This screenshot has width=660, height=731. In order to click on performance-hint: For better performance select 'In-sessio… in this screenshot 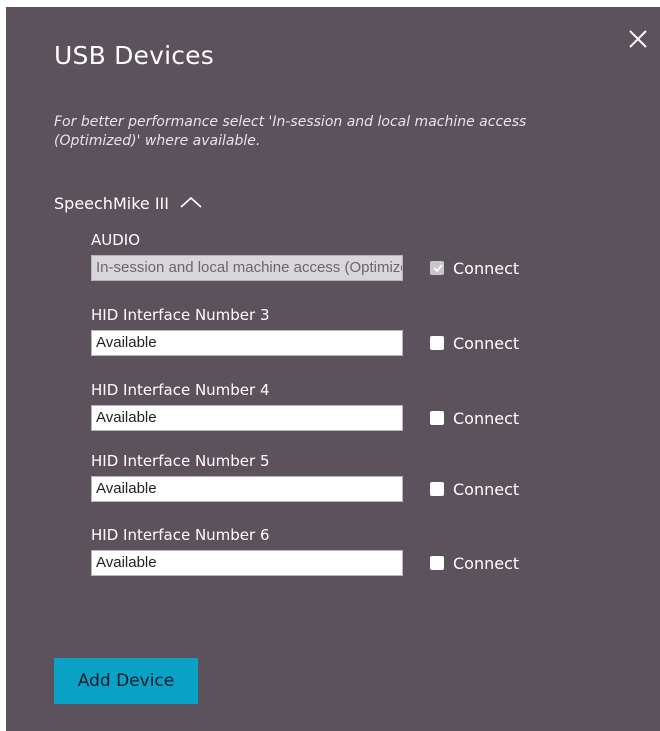, I will do `click(290, 131)`.